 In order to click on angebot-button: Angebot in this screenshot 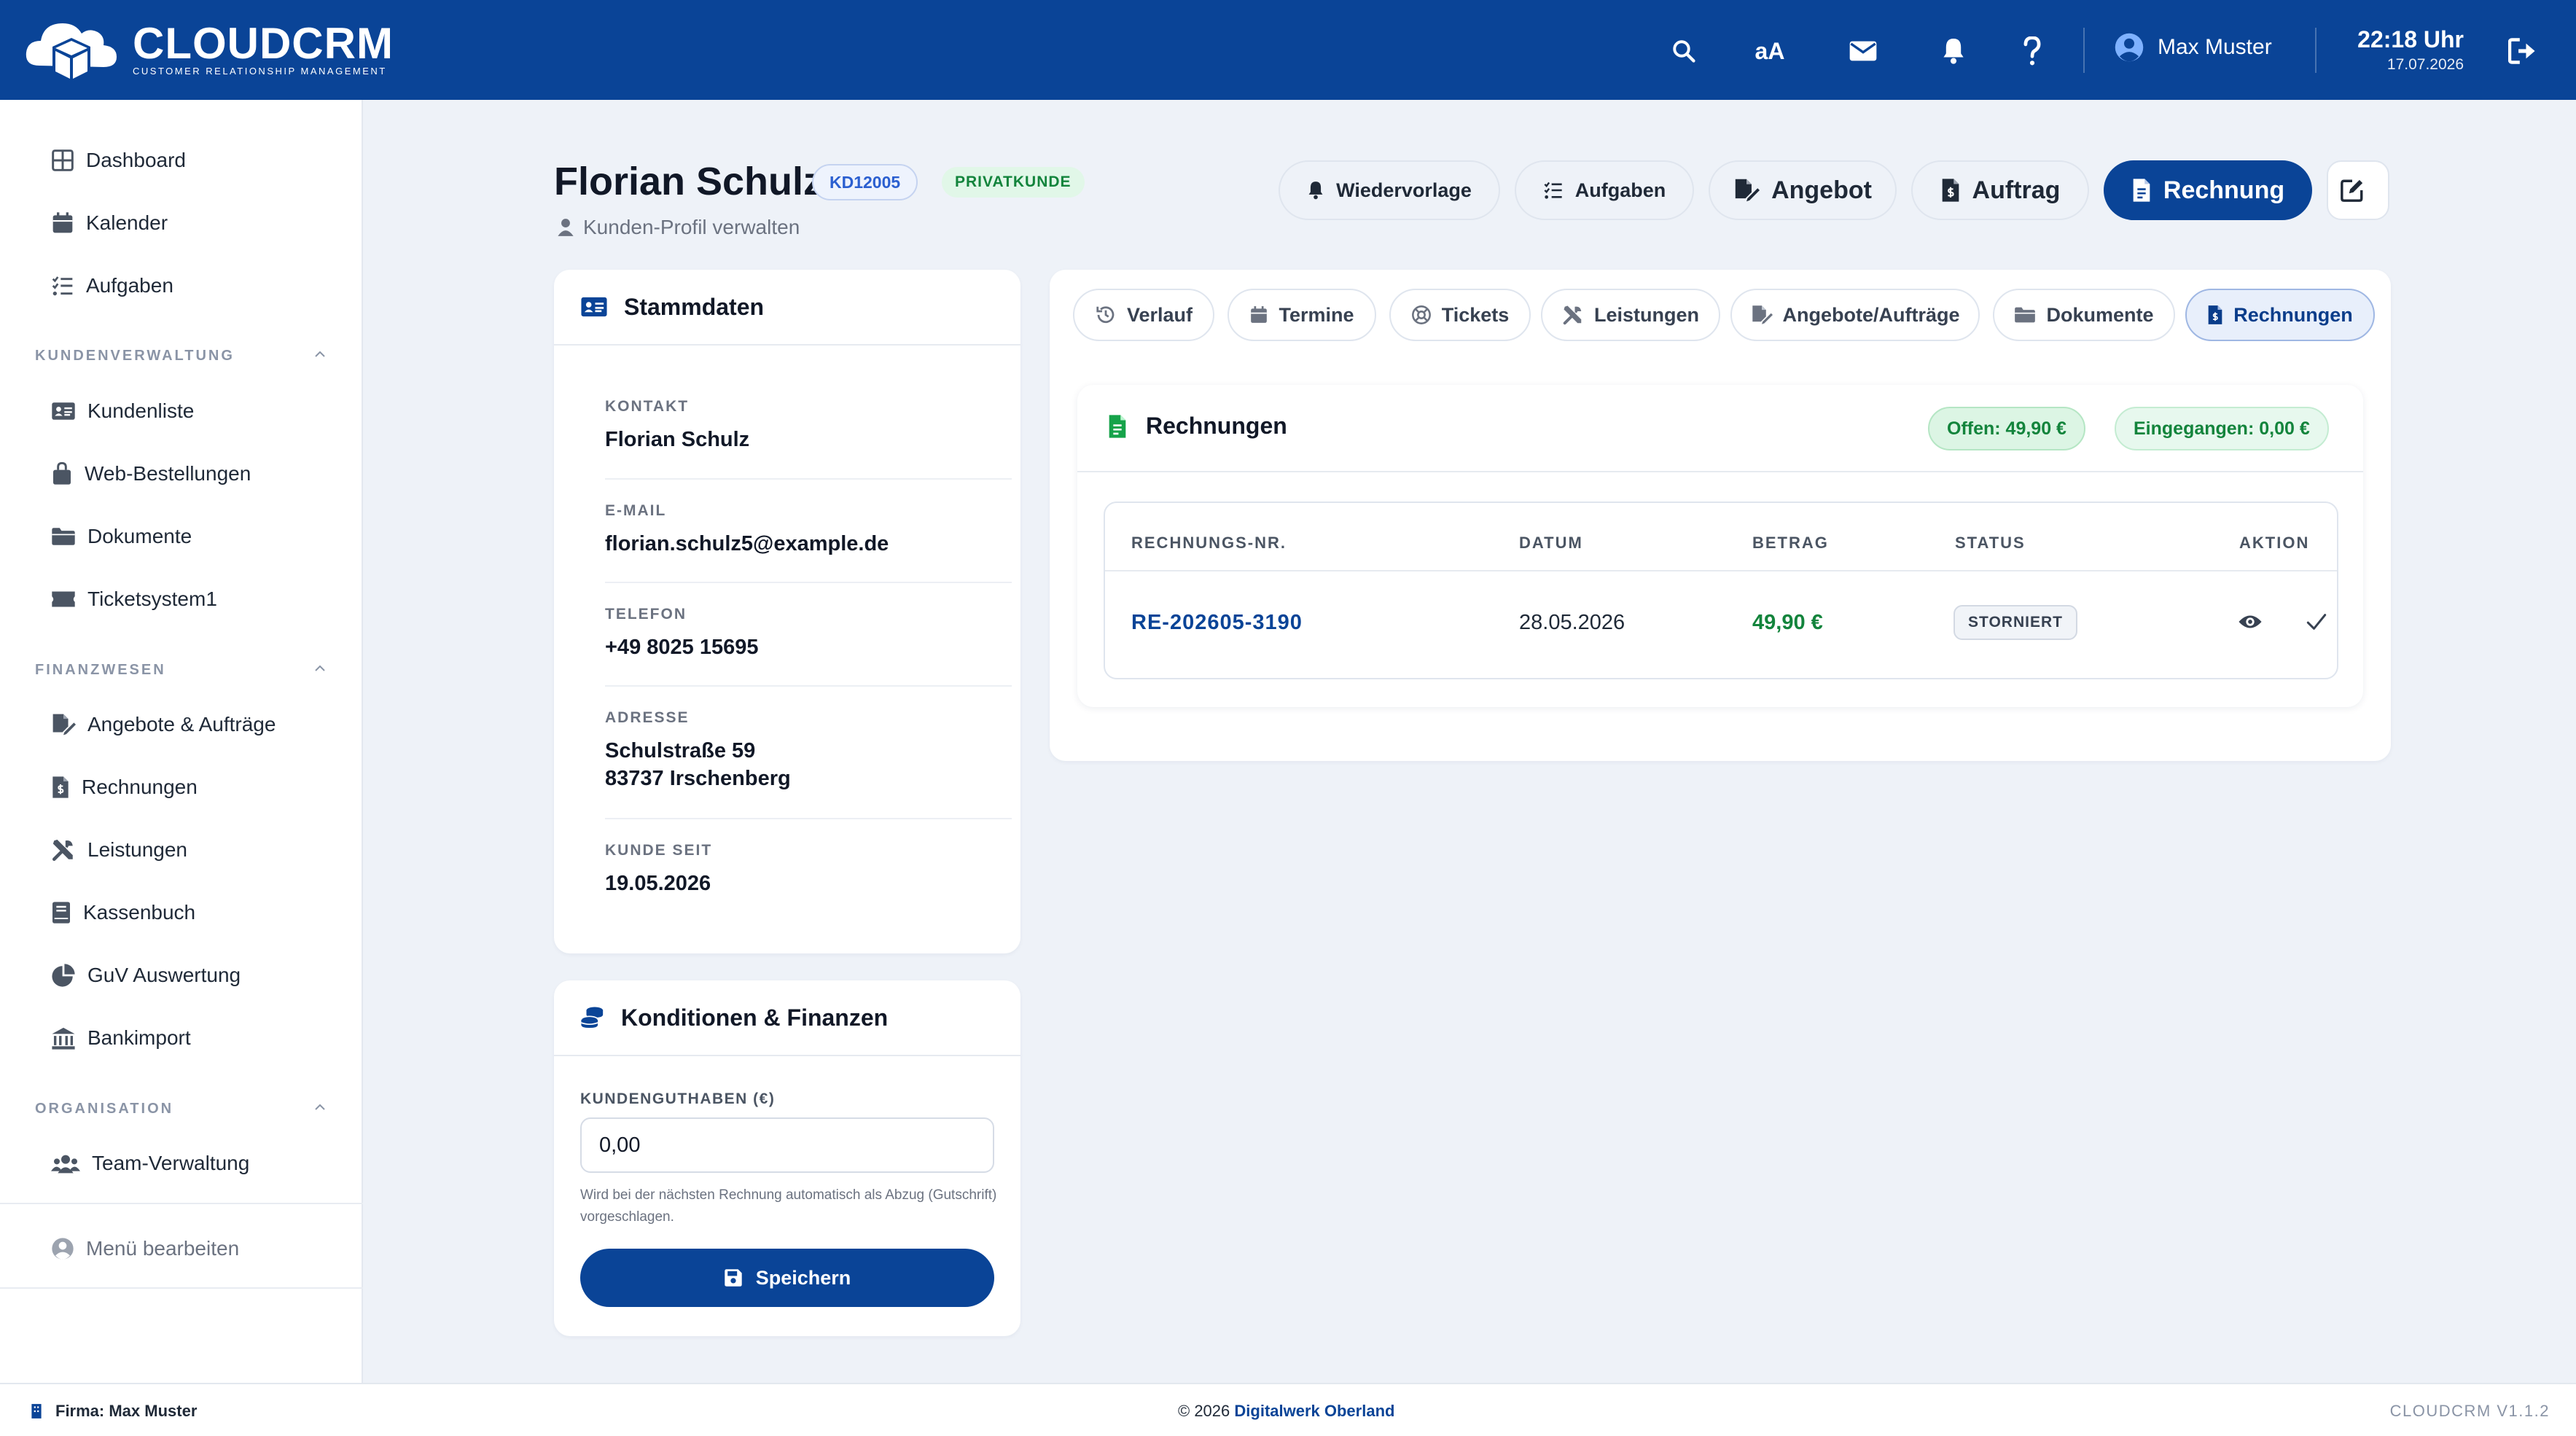, I will do `click(1803, 190)`.